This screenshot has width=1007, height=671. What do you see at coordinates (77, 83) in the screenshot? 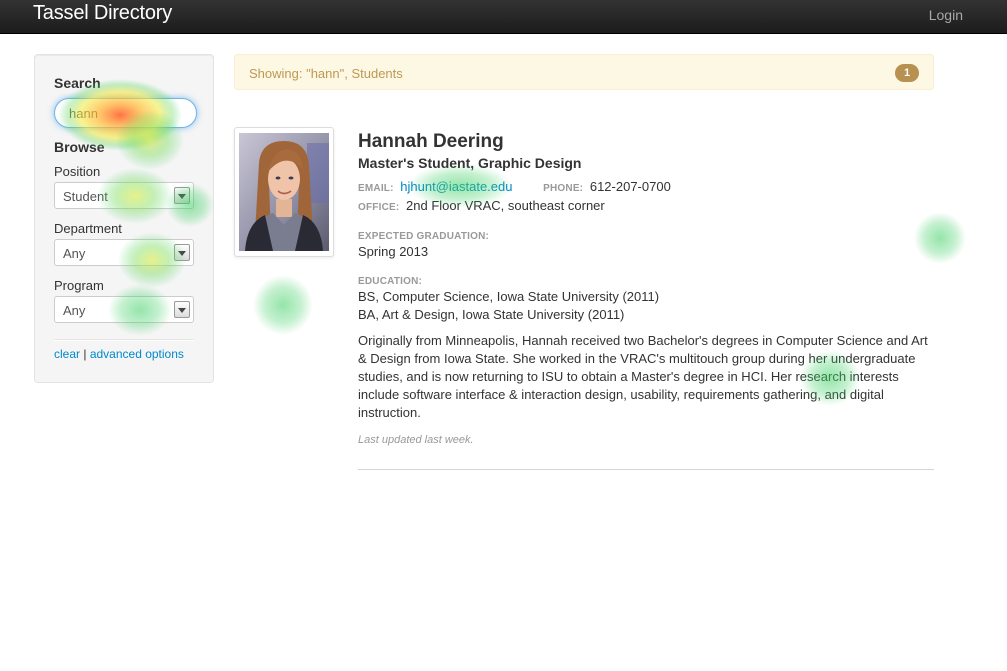
I see `search-heading: Search` at bounding box center [77, 83].